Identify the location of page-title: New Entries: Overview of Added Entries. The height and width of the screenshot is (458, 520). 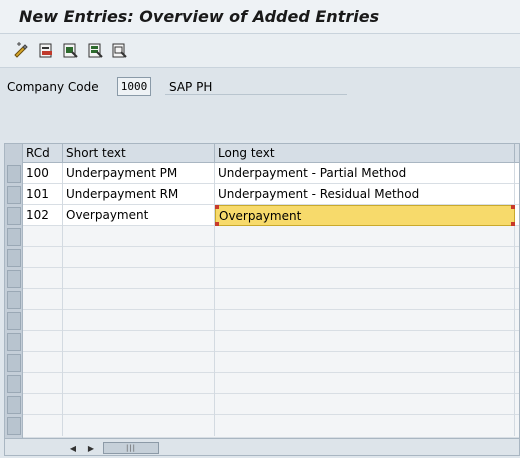
(199, 16).